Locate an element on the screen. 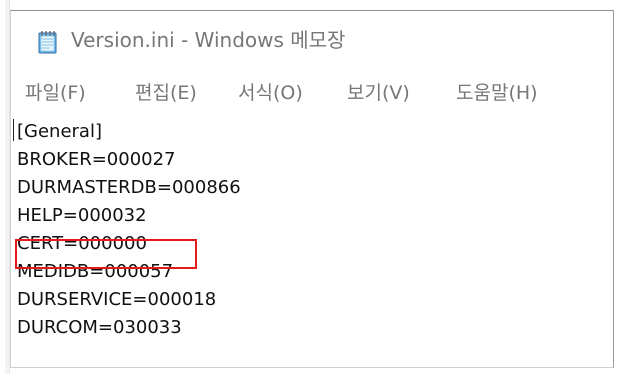 The image size is (624, 374). menu-view: 보기(V) is located at coordinates (378, 93).